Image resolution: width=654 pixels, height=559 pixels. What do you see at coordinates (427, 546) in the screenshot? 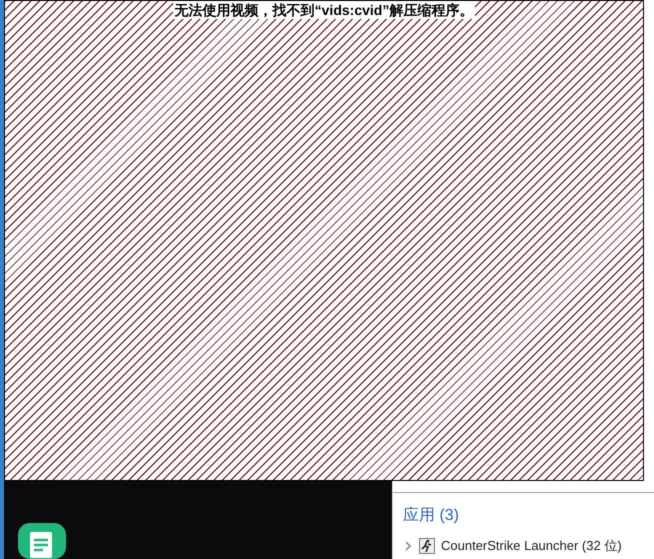
I see `runner-icon` at bounding box center [427, 546].